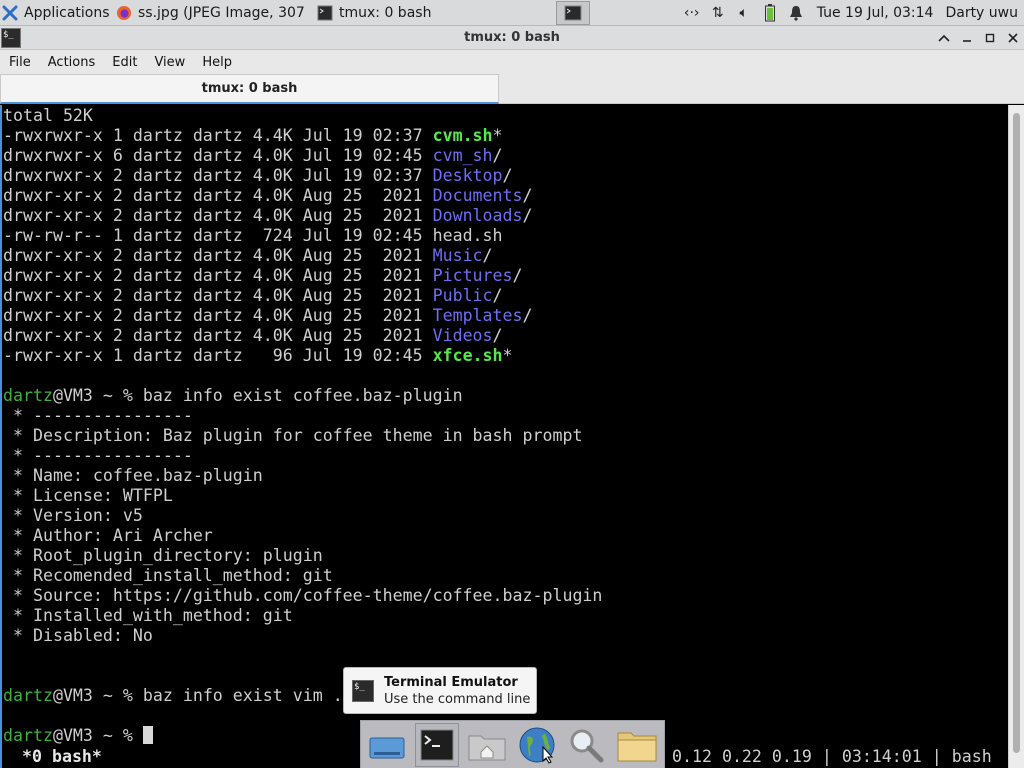 The image size is (1024, 768). What do you see at coordinates (57, 756) in the screenshot?
I see `tmux-status-window: *0 bash*` at bounding box center [57, 756].